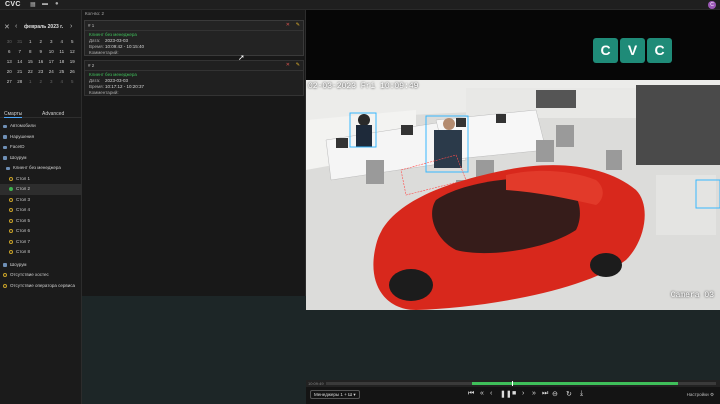 The height and width of the screenshot is (404, 720). I want to click on empty-pane, so click(194, 350).